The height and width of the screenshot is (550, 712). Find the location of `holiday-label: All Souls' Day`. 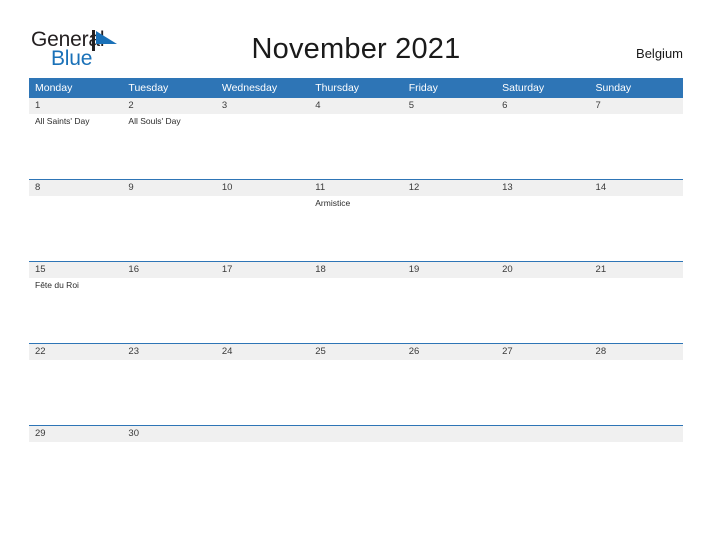

holiday-label: All Souls' Day is located at coordinates (154, 121).